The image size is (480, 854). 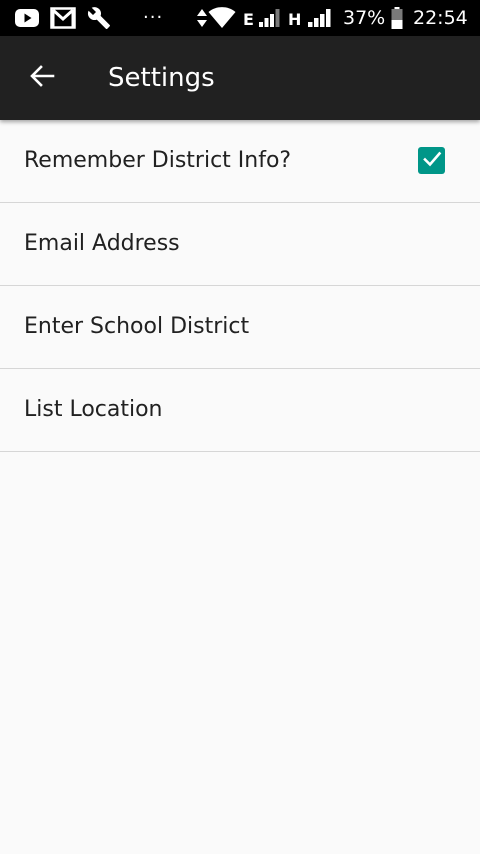 What do you see at coordinates (222, 18) in the screenshot?
I see `wifi-icon` at bounding box center [222, 18].